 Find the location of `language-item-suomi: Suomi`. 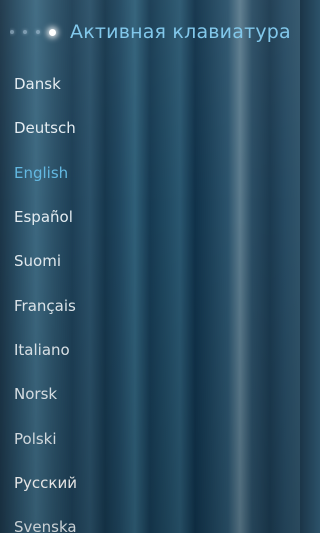

language-item-suomi: Suomi is located at coordinates (157, 261).